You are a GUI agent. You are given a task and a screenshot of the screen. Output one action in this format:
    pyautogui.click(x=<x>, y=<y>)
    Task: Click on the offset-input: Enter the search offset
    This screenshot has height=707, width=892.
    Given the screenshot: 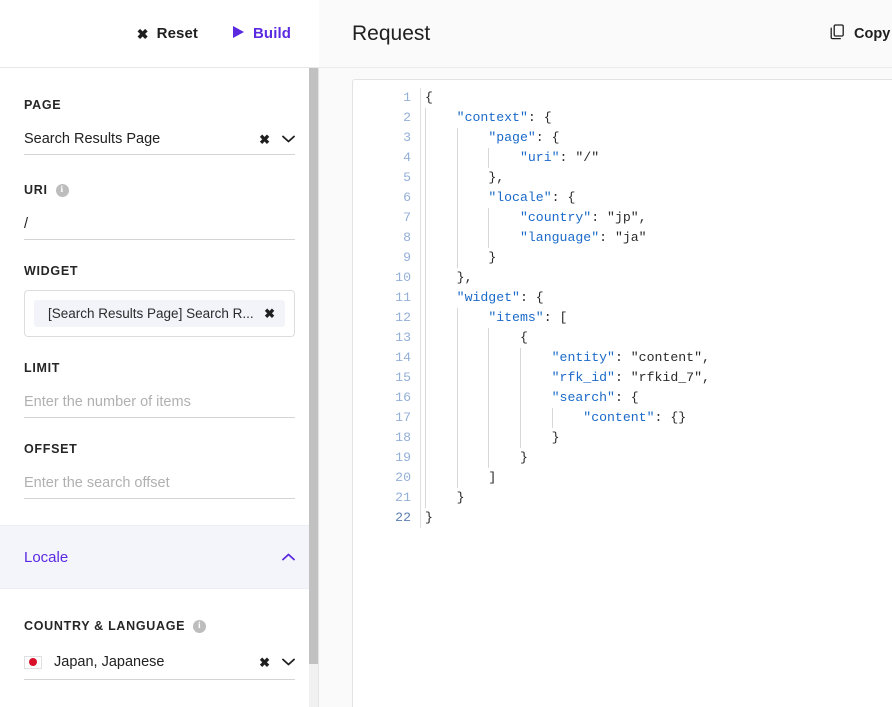 What is the action you would take?
    pyautogui.click(x=159, y=483)
    